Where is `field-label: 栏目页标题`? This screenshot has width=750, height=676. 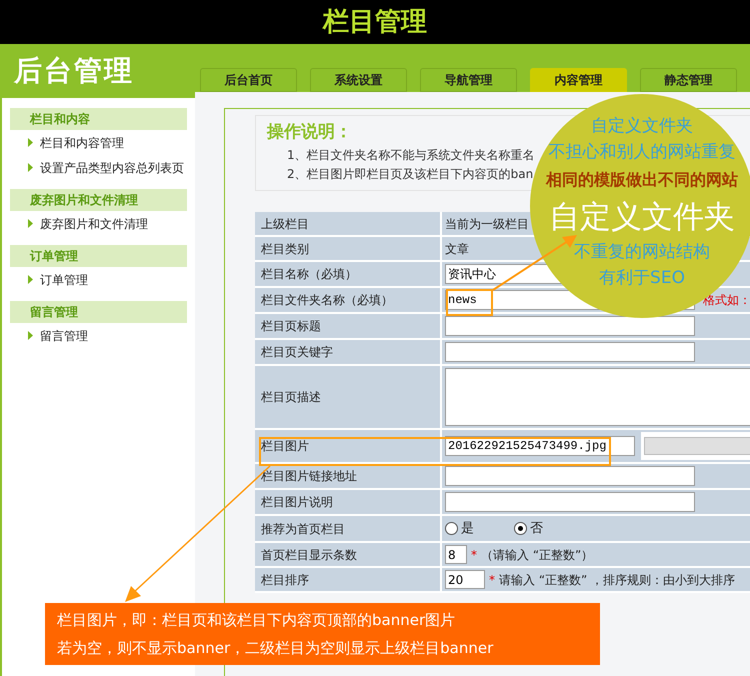
field-label: 栏目页标题 is located at coordinates (291, 326).